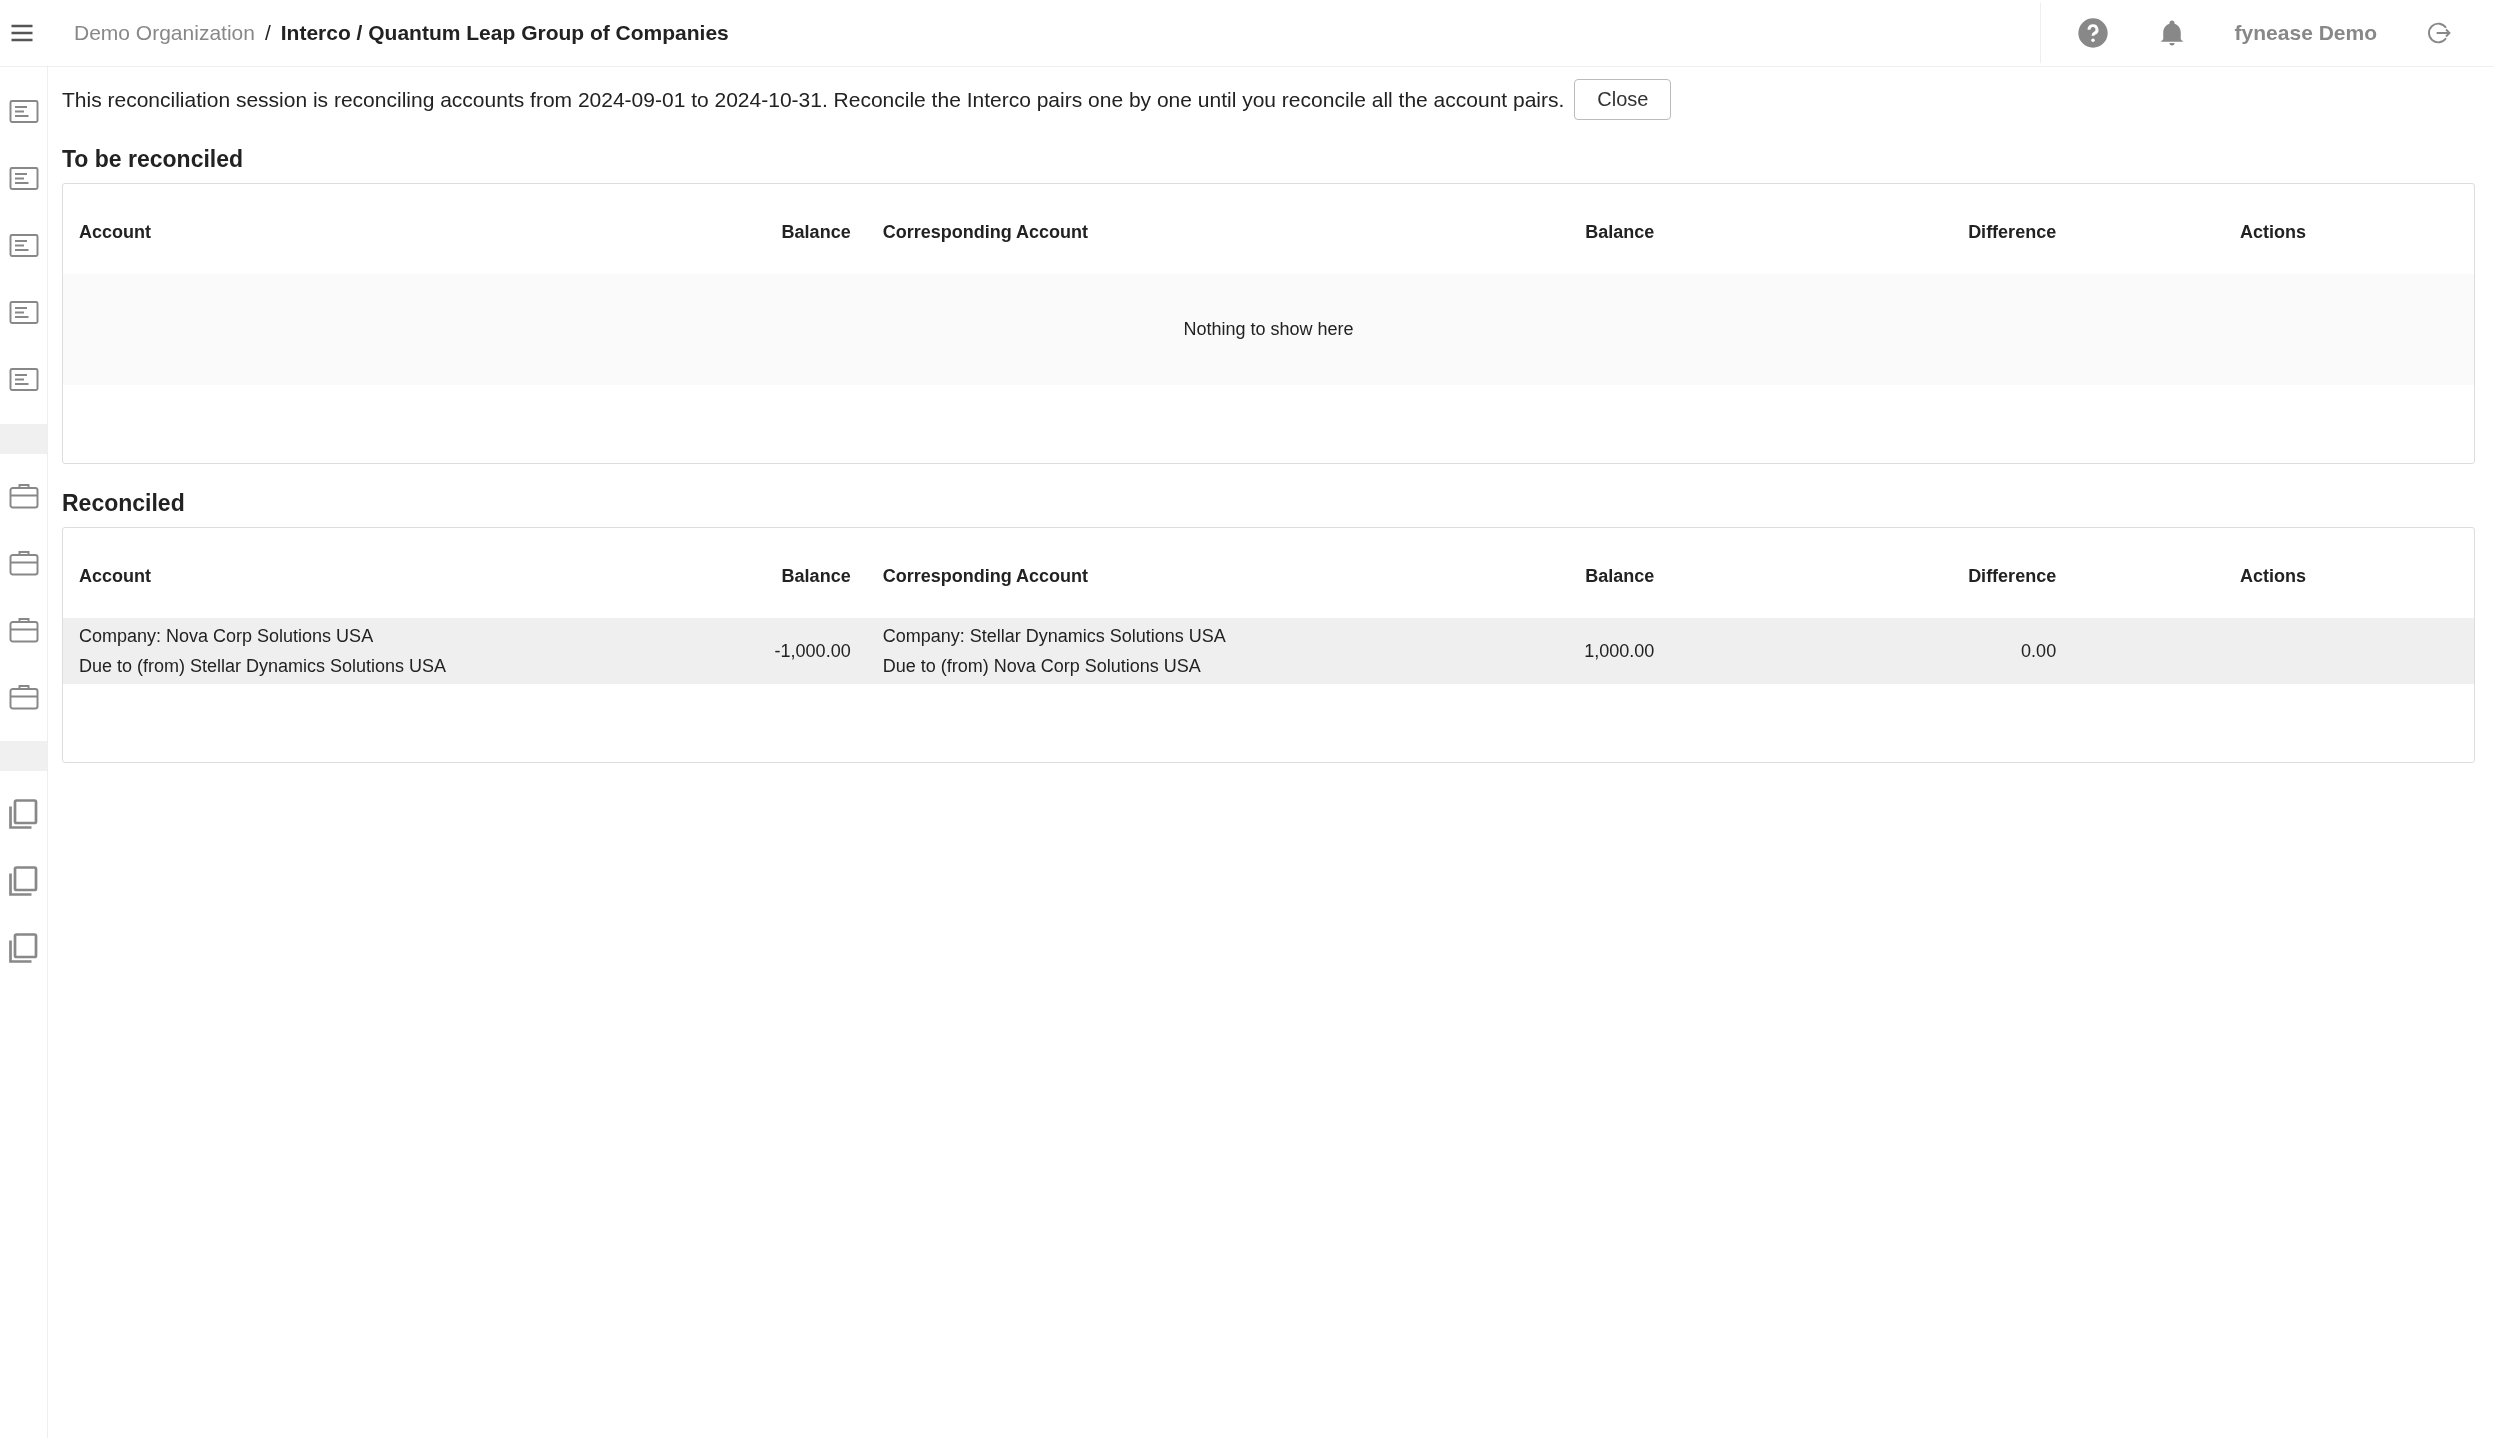 Image resolution: width=2493 pixels, height=1438 pixels. I want to click on section-title: To be reconciled, so click(153, 159).